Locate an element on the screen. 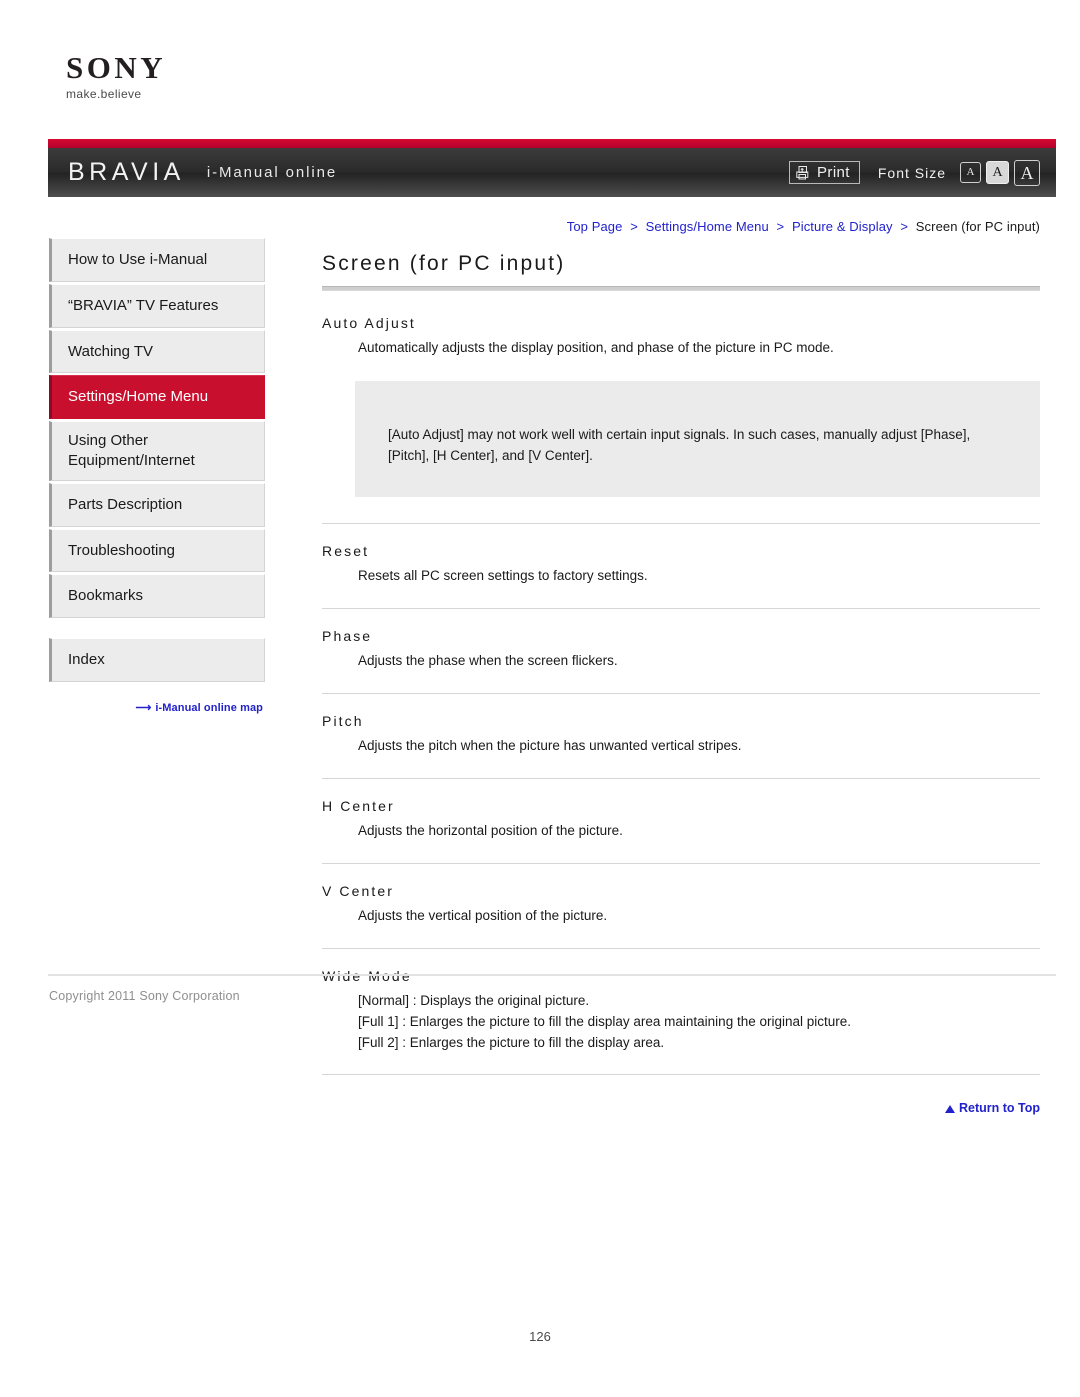 Image resolution: width=1080 pixels, height=1397 pixels. breadcrumb-item-top-page: Top Page is located at coordinates (595, 226).